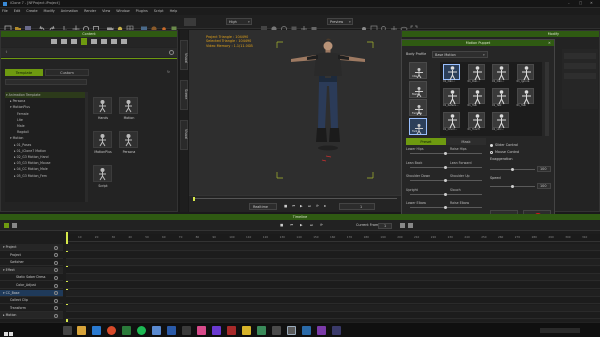 Image resolution: width=600 pixels, height=337 pixels. I want to click on timeline-track-row: ▾ Effect, so click(31, 270).